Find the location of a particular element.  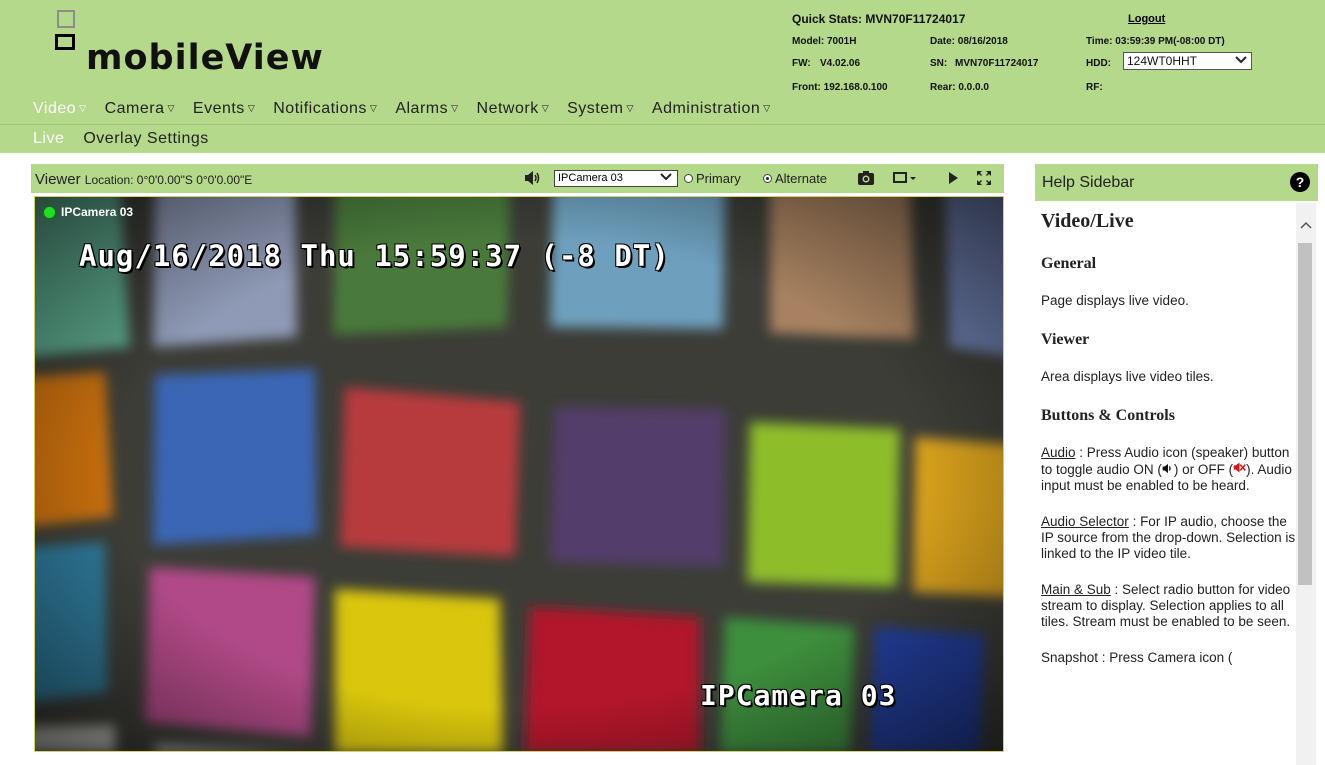

help-main-sub-link: Main & Sub is located at coordinates (1076, 589).